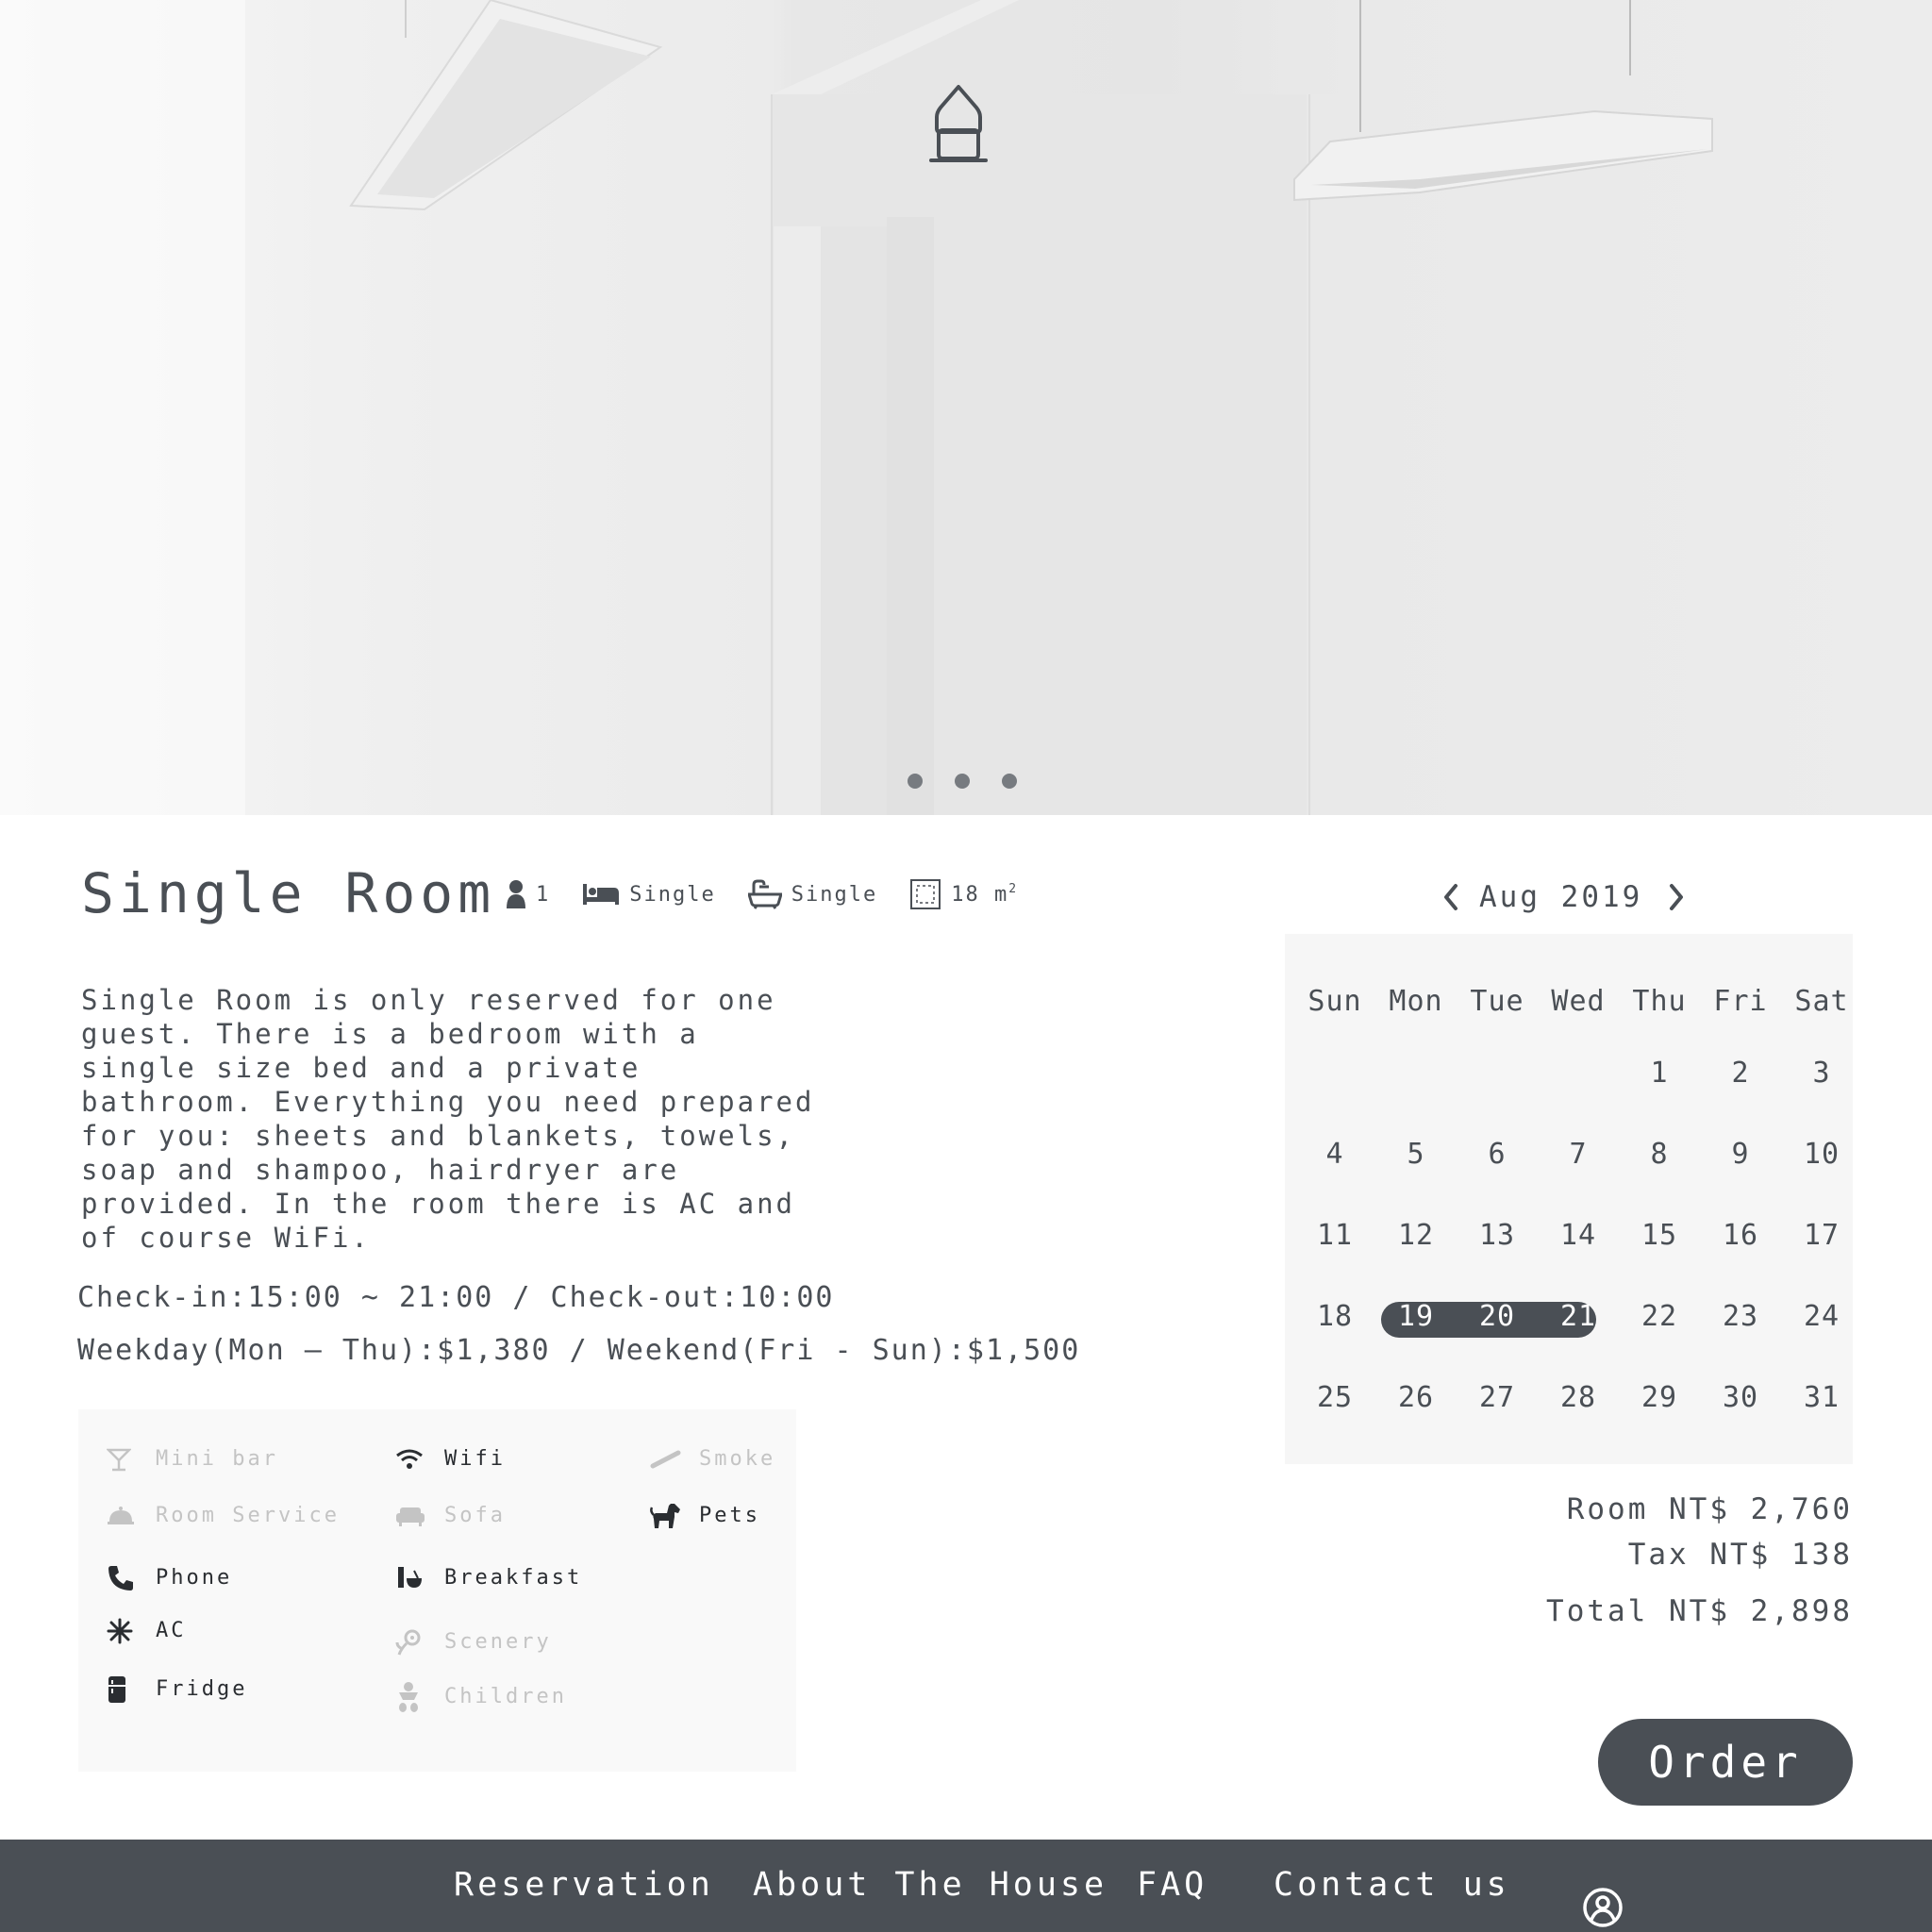  I want to click on checkin-times: Check-in:15:00 ~ 21:00 / Check-out:10:00, so click(456, 1297).